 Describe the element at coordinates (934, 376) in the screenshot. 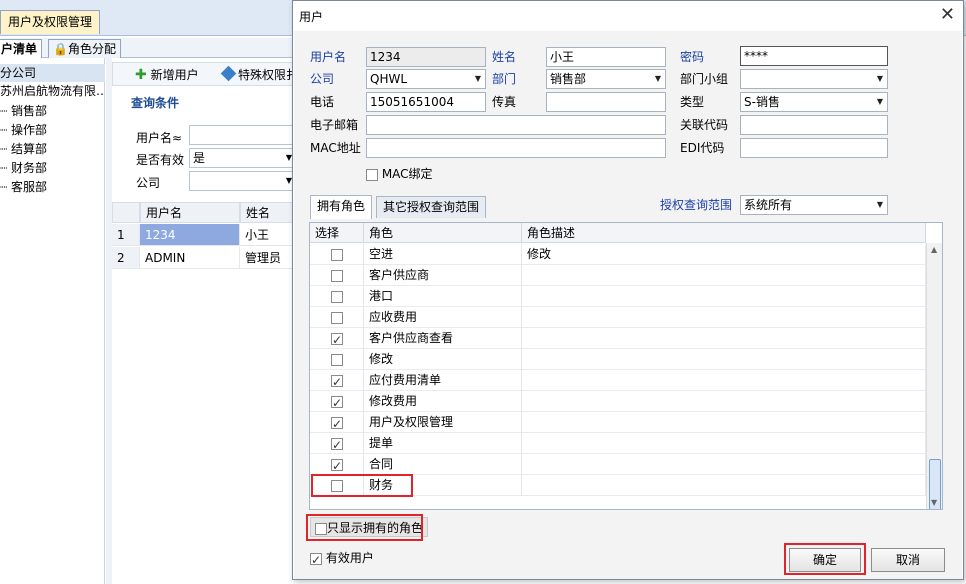

I see `vertical-scrollbar: ▲ ▼` at that location.